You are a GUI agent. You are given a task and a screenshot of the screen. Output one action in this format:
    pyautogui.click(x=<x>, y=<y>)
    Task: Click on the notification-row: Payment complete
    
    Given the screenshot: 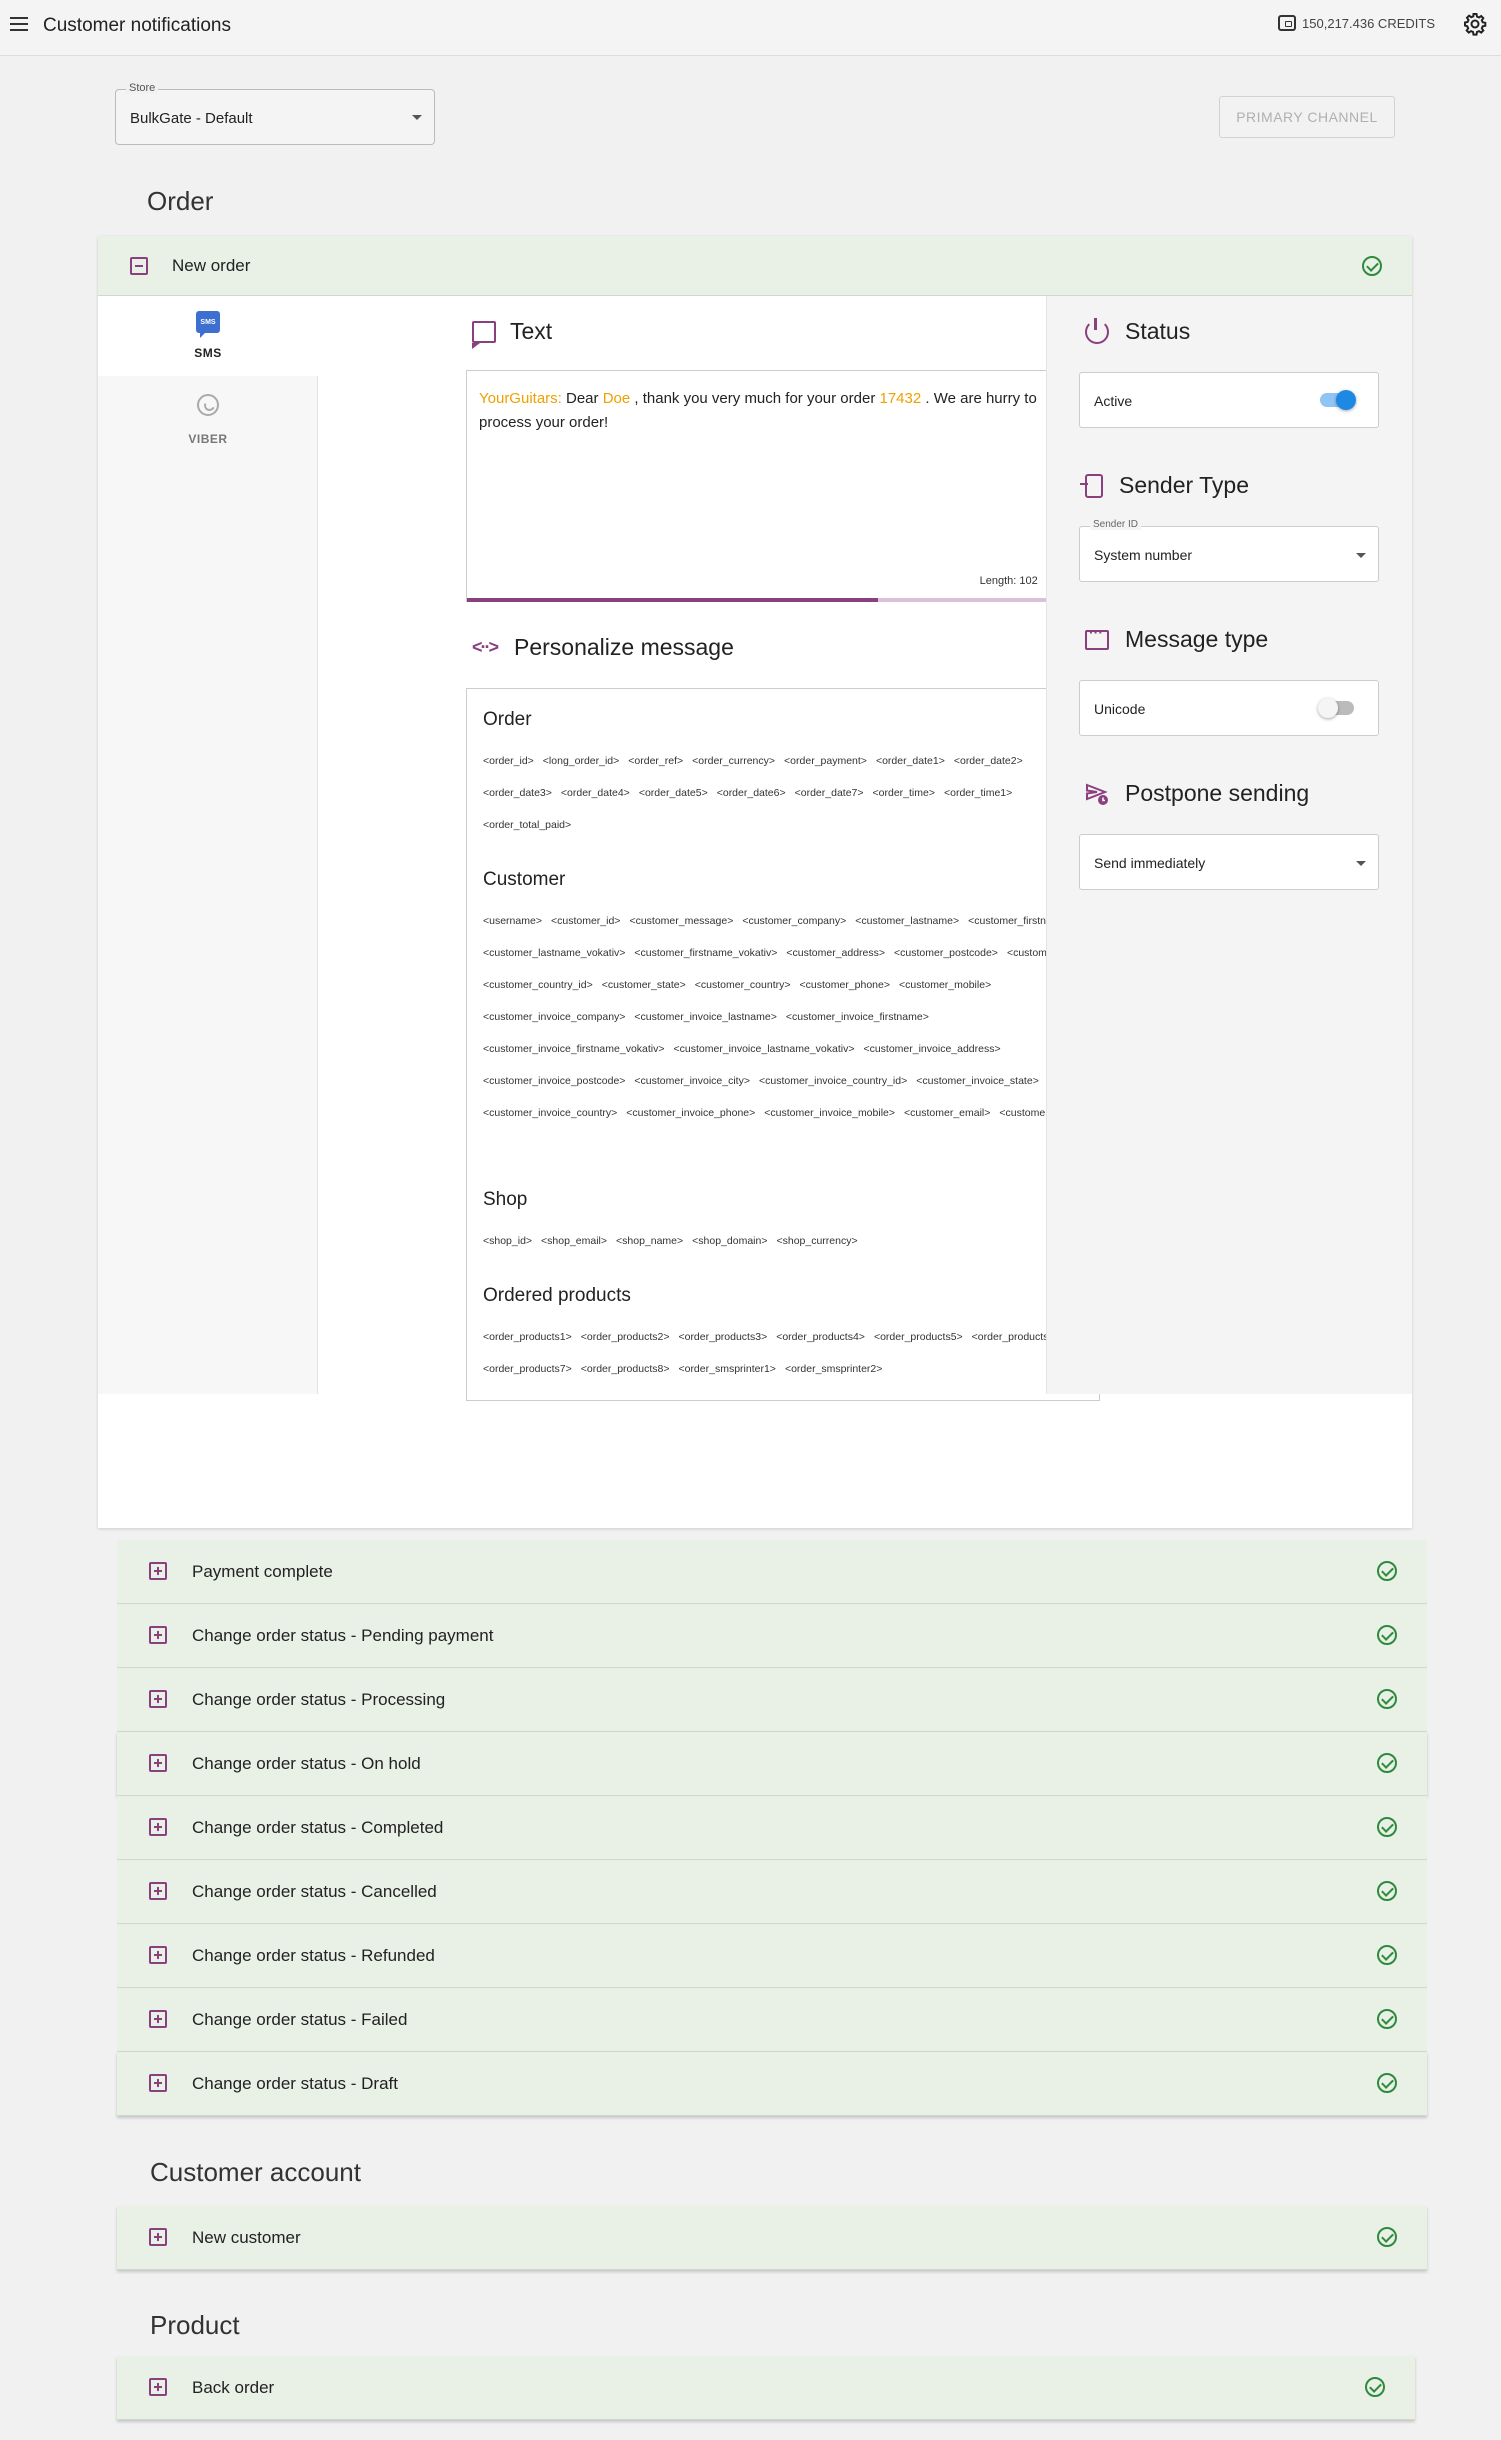 What is the action you would take?
    pyautogui.click(x=772, y=1572)
    